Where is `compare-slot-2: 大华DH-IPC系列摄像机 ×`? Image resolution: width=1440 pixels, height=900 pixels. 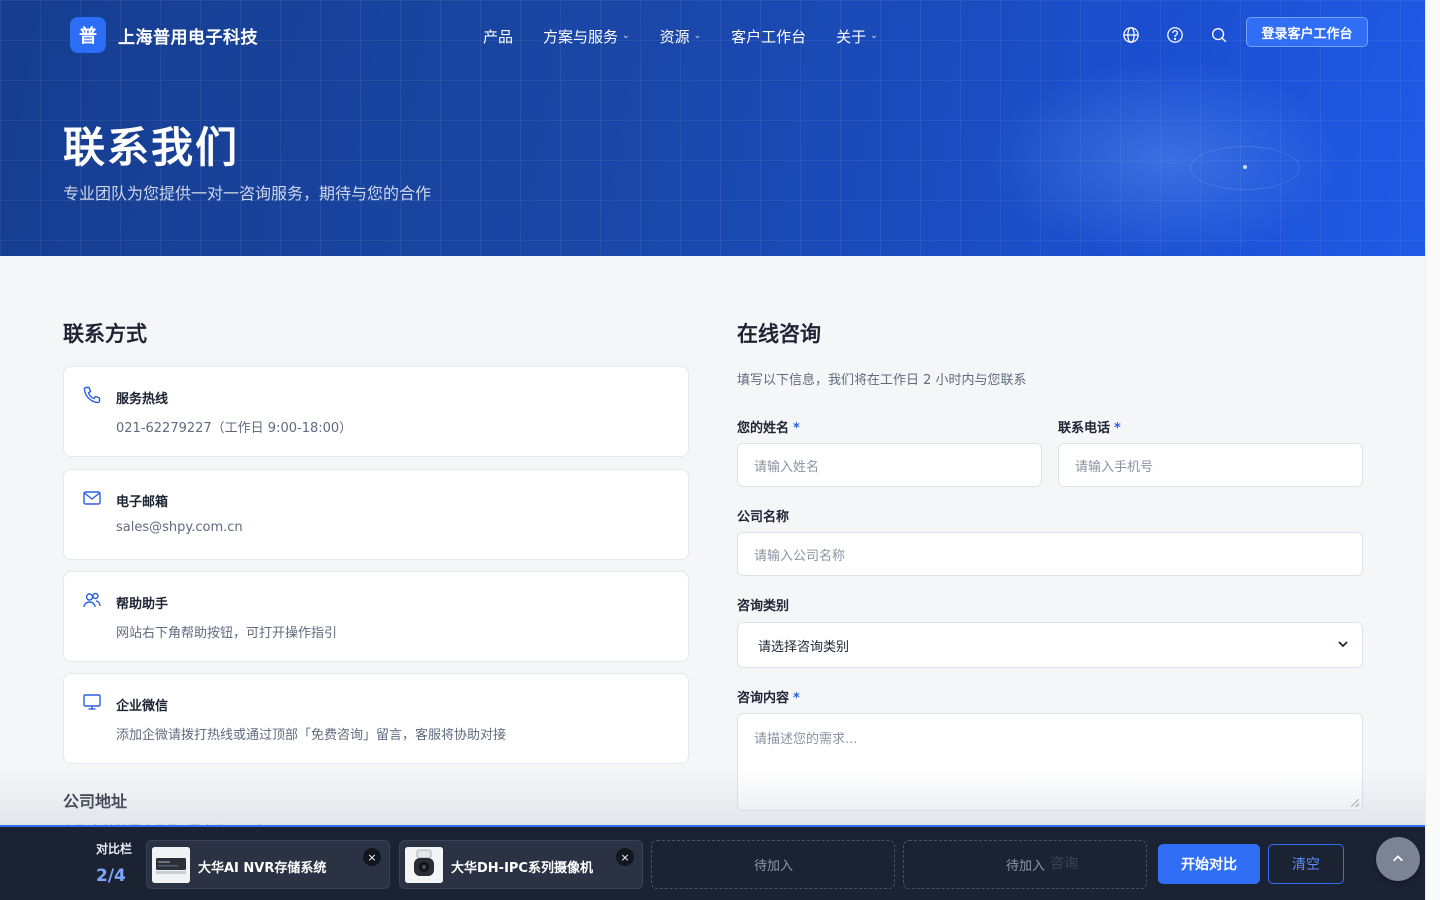
compare-slot-2: 大华DH-IPC系列摄像机 × is located at coordinates (521, 864).